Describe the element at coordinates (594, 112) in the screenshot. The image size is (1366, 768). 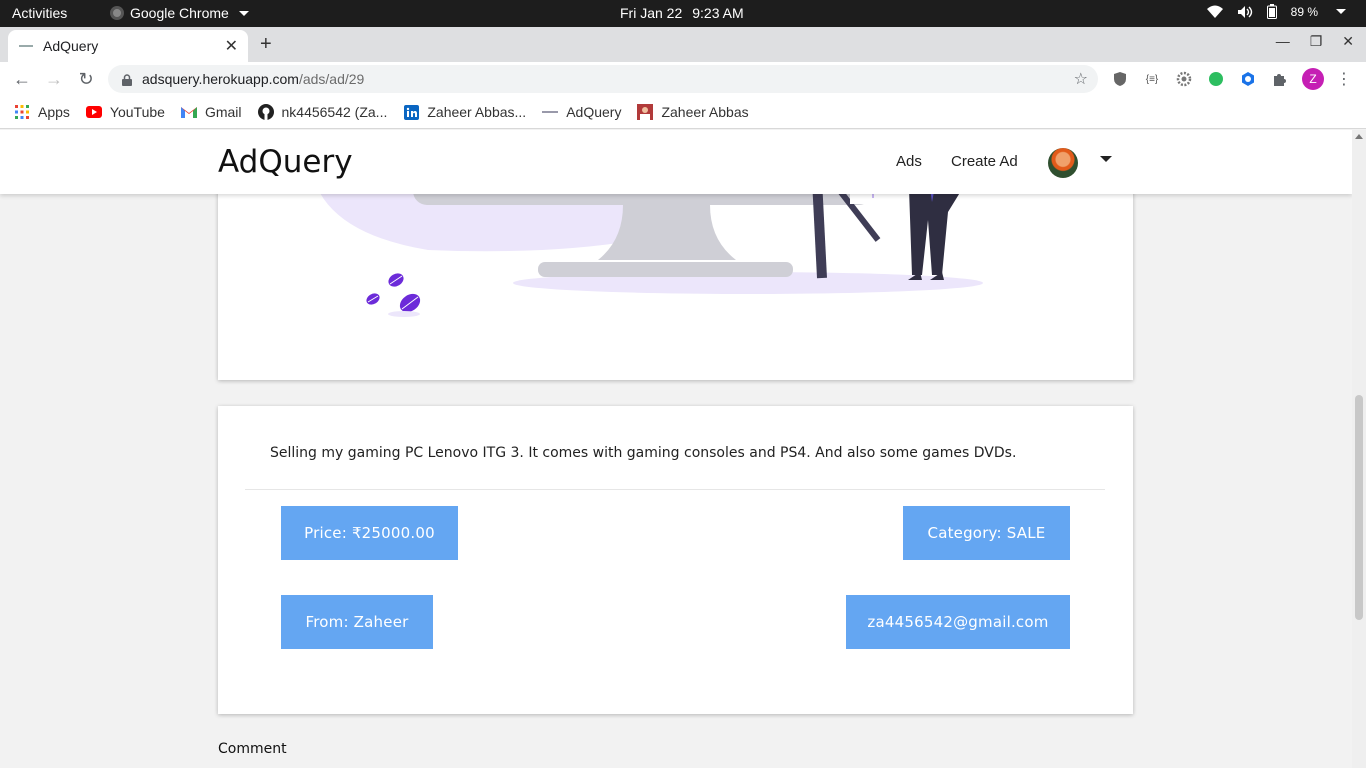
I see `bookmark-label: AdQuery` at that location.